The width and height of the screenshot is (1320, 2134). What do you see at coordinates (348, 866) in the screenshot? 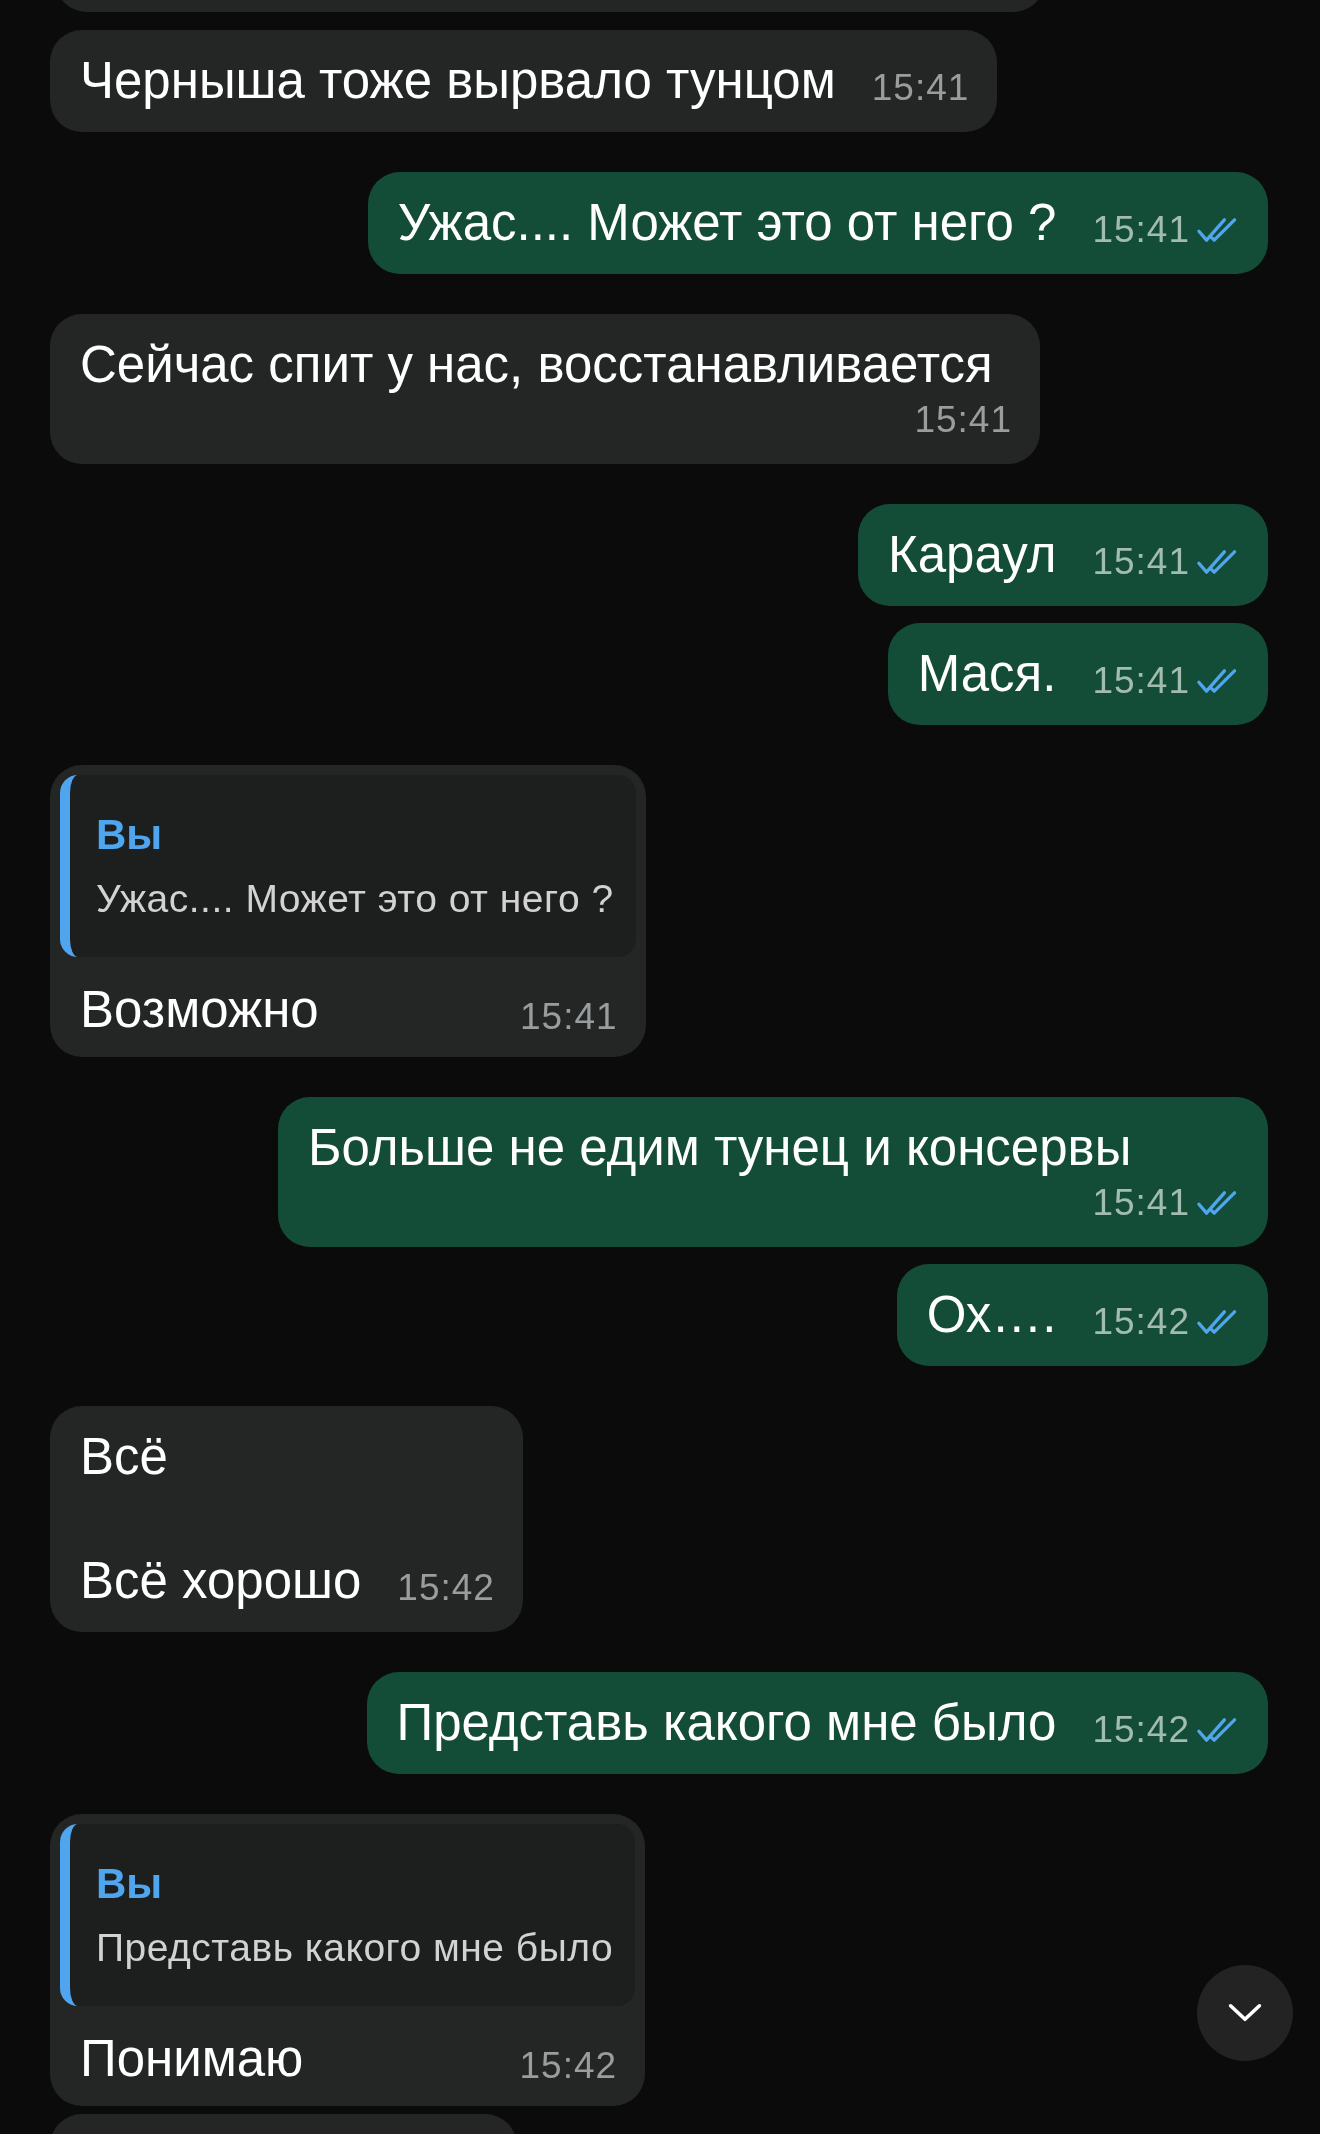
I see `quoted-message: Вы Ужас.... Может это от него ?` at bounding box center [348, 866].